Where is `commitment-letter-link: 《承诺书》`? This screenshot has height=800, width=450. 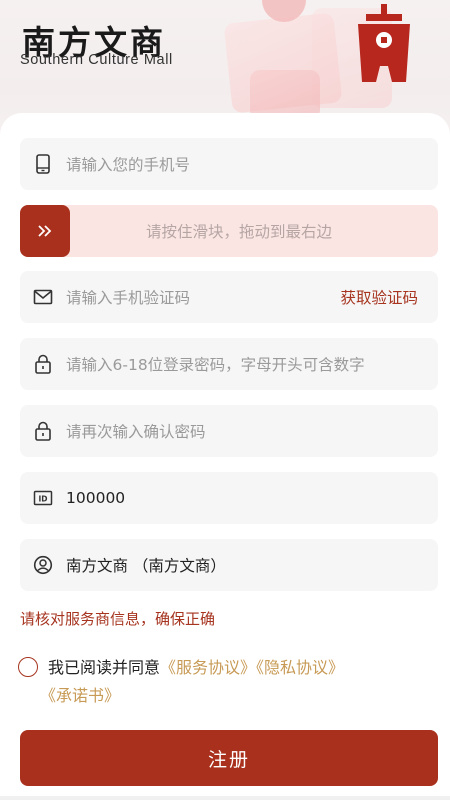
commitment-letter-link: 《承诺书》 is located at coordinates (80, 695).